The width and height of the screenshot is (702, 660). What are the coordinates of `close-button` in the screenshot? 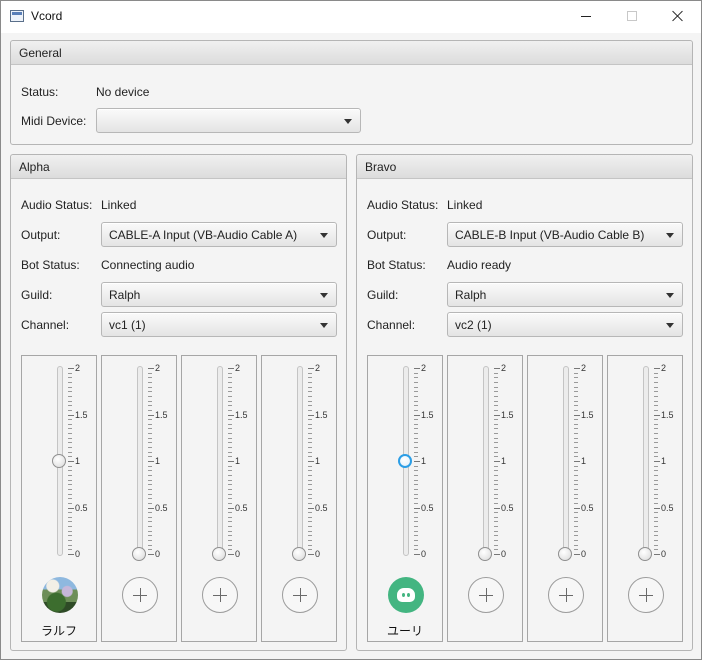 It's located at (678, 16).